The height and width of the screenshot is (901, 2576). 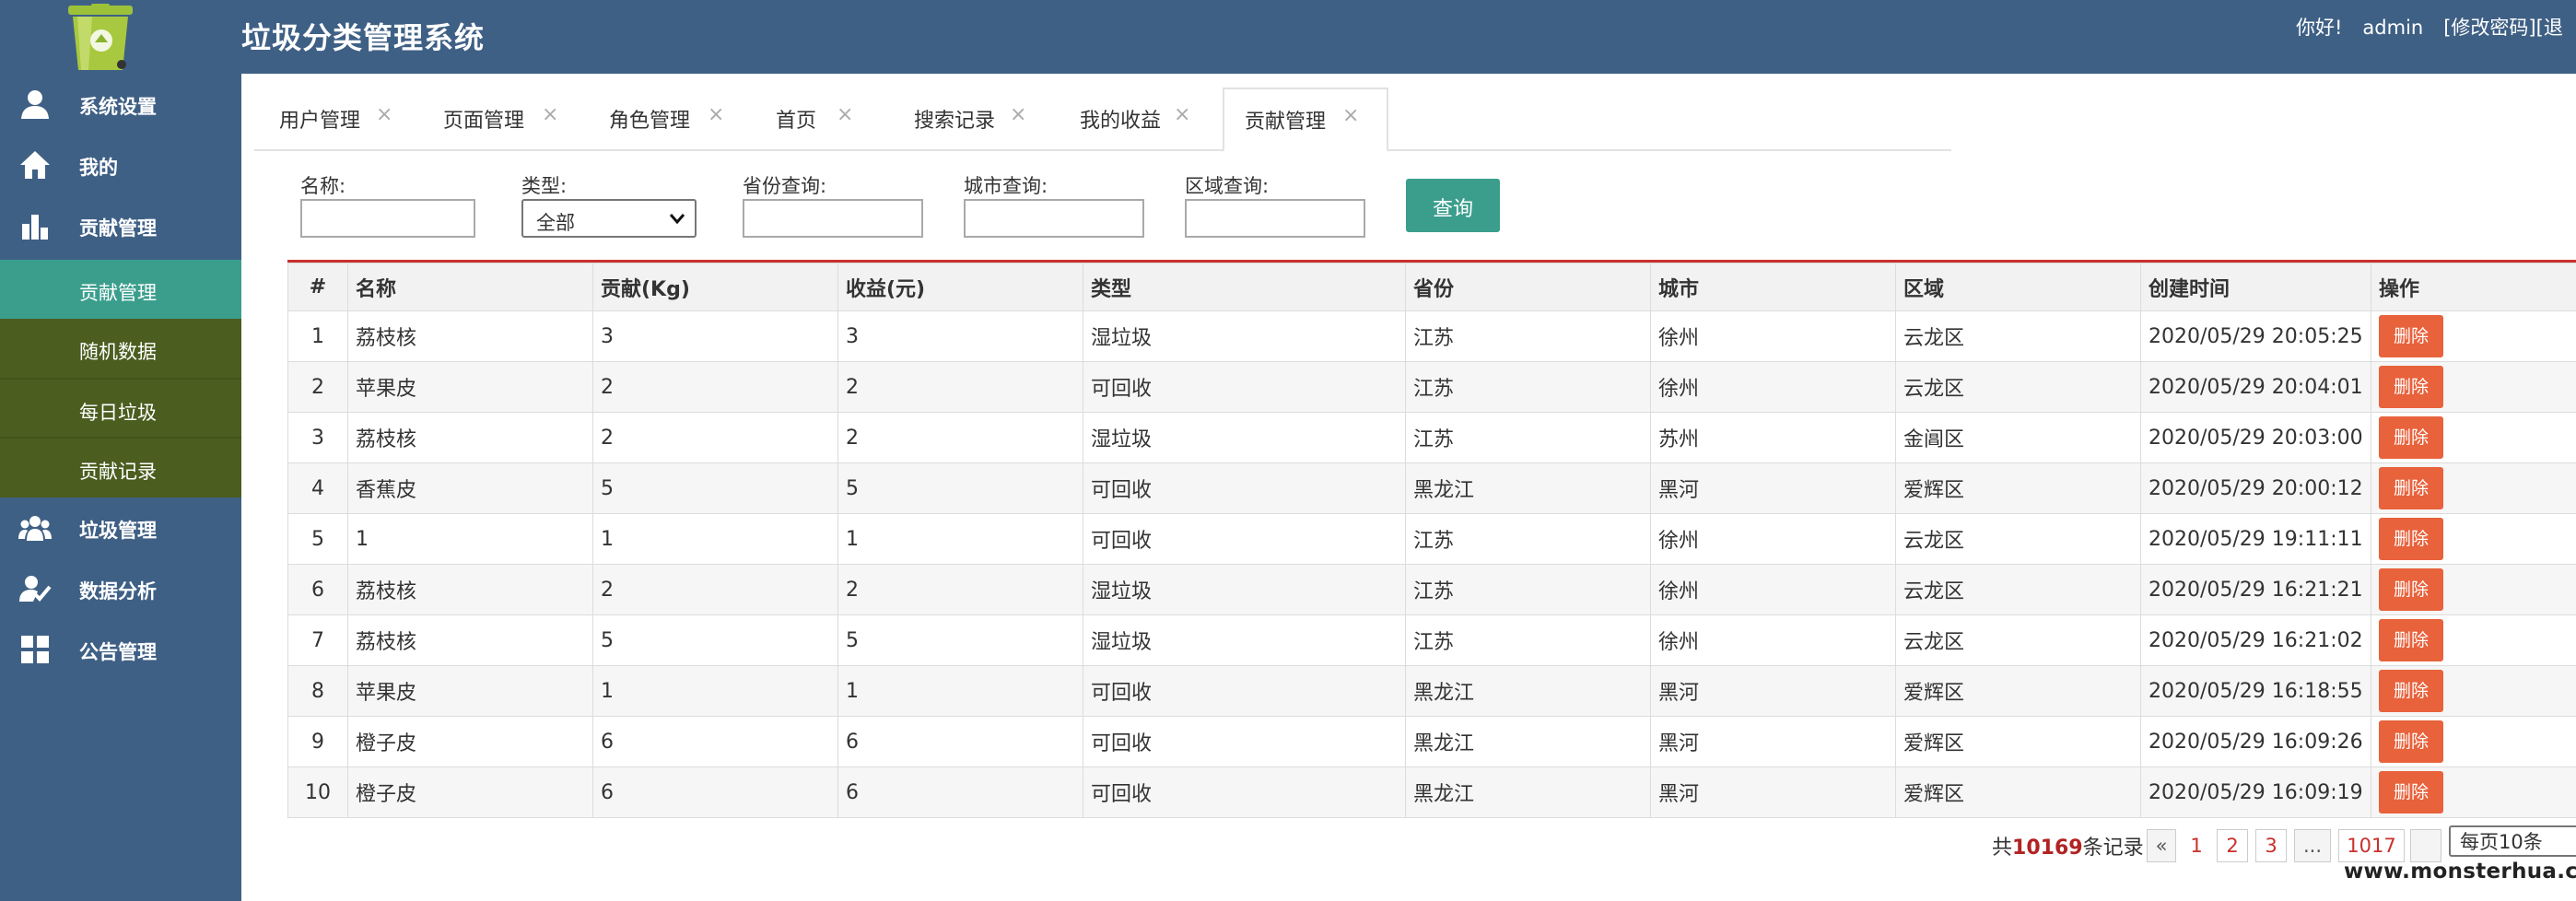 What do you see at coordinates (1054, 219) in the screenshot?
I see `city-input` at bounding box center [1054, 219].